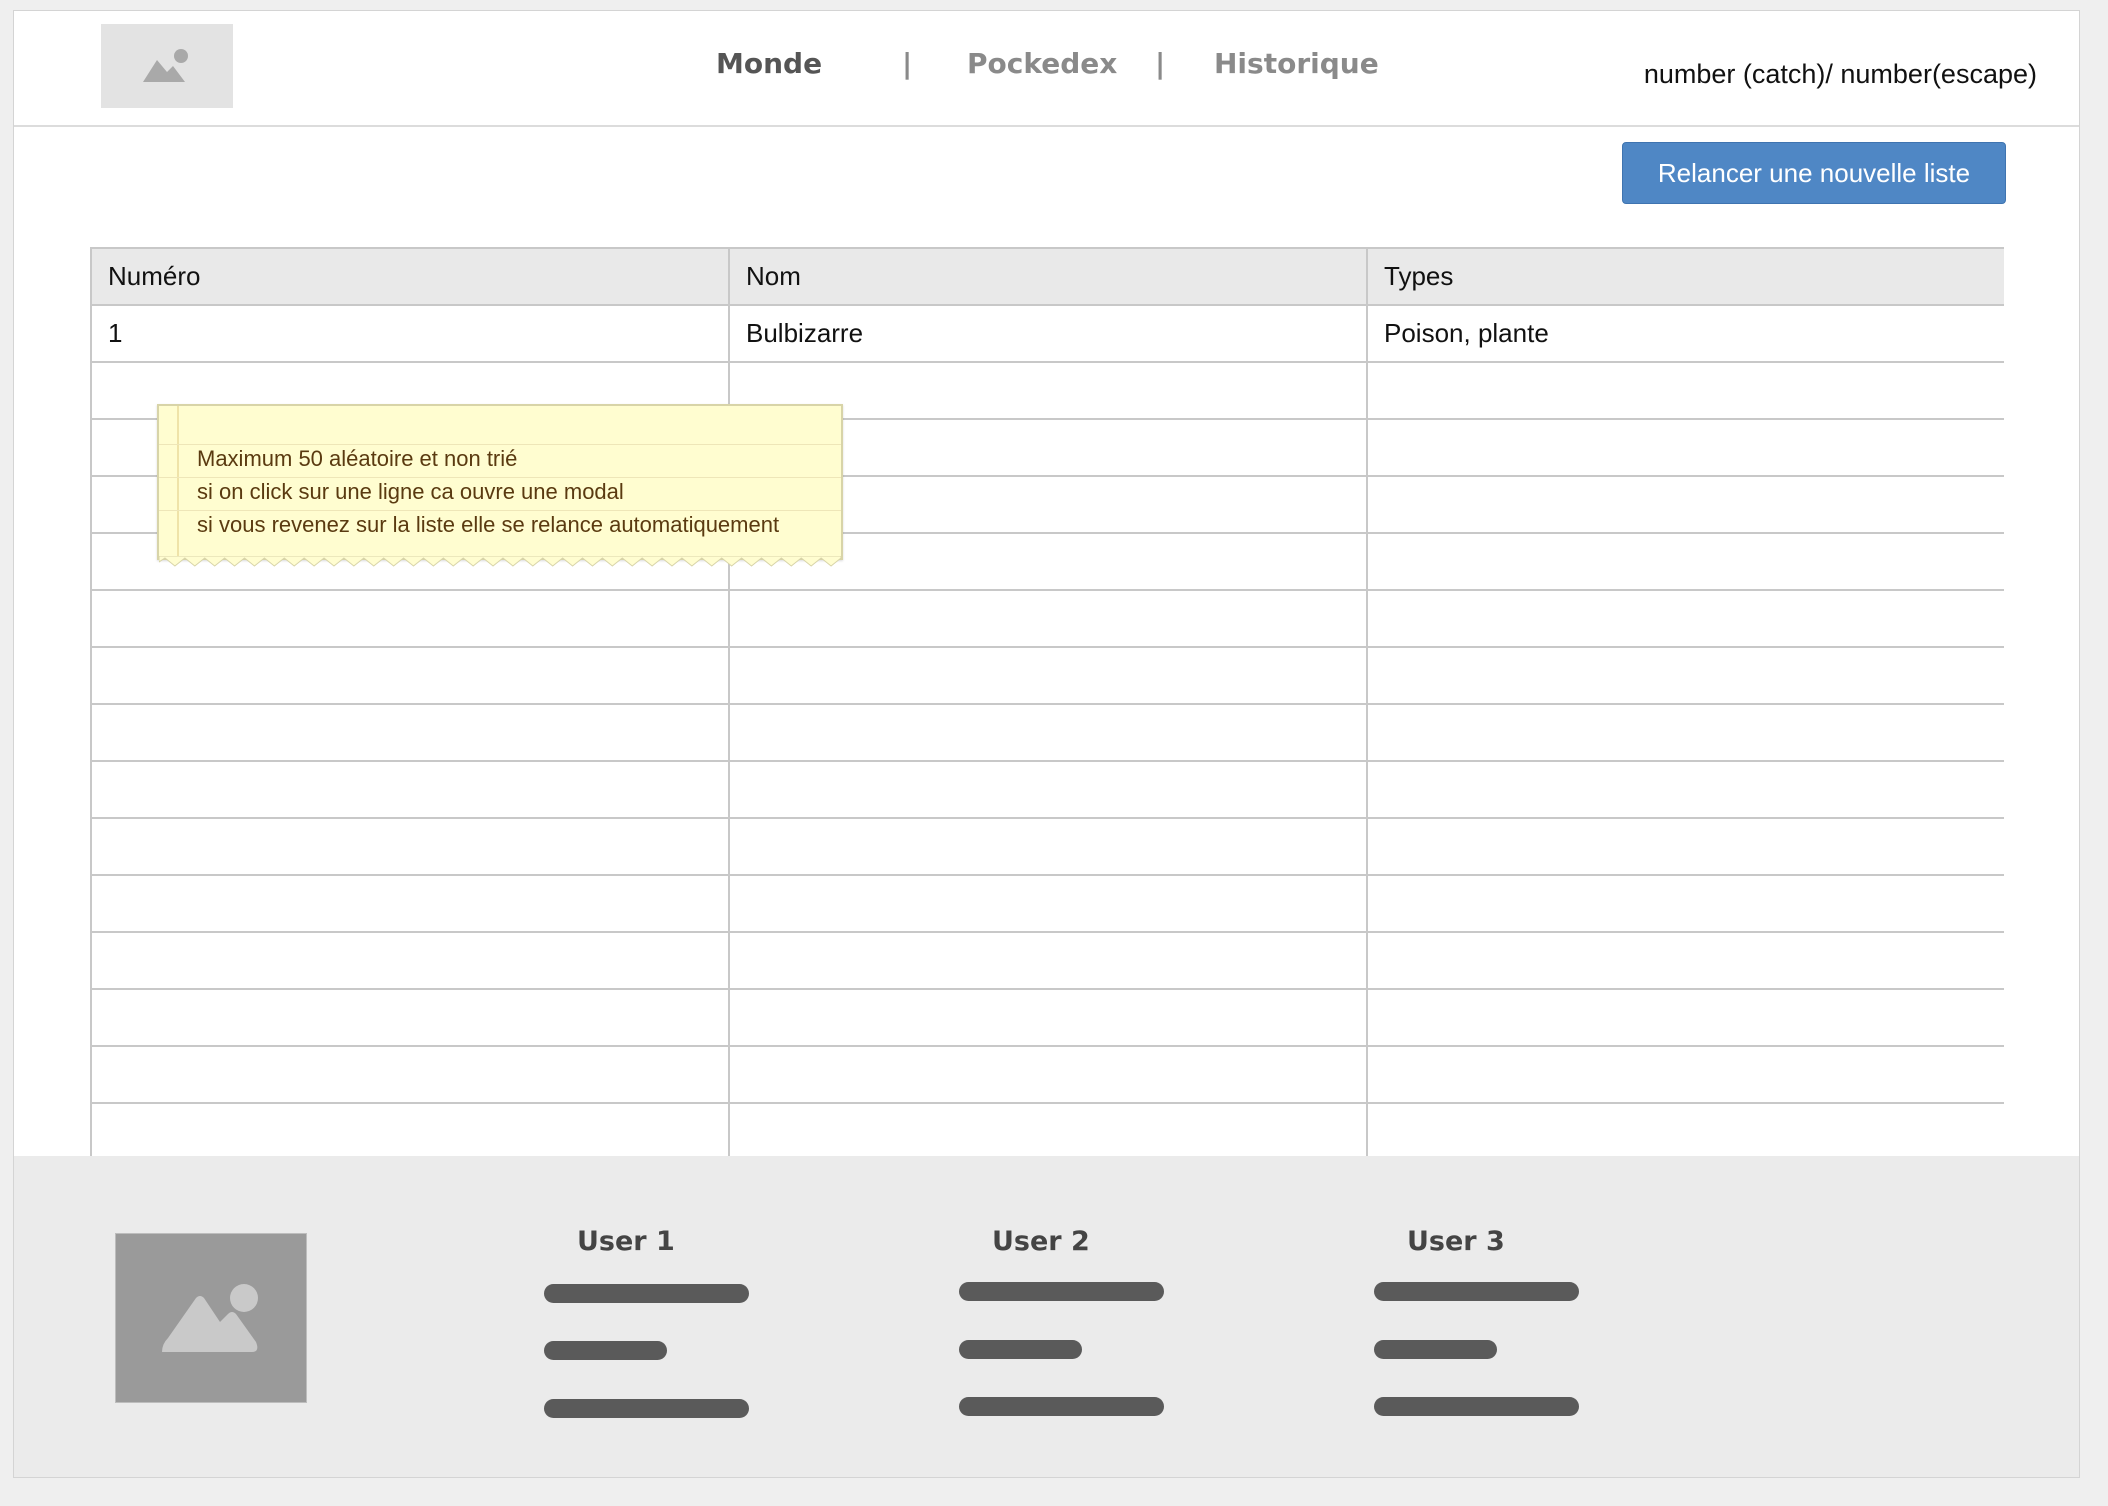 This screenshot has width=2108, height=1506. I want to click on table-header-row: Numéro Nom Types, so click(1047, 276).